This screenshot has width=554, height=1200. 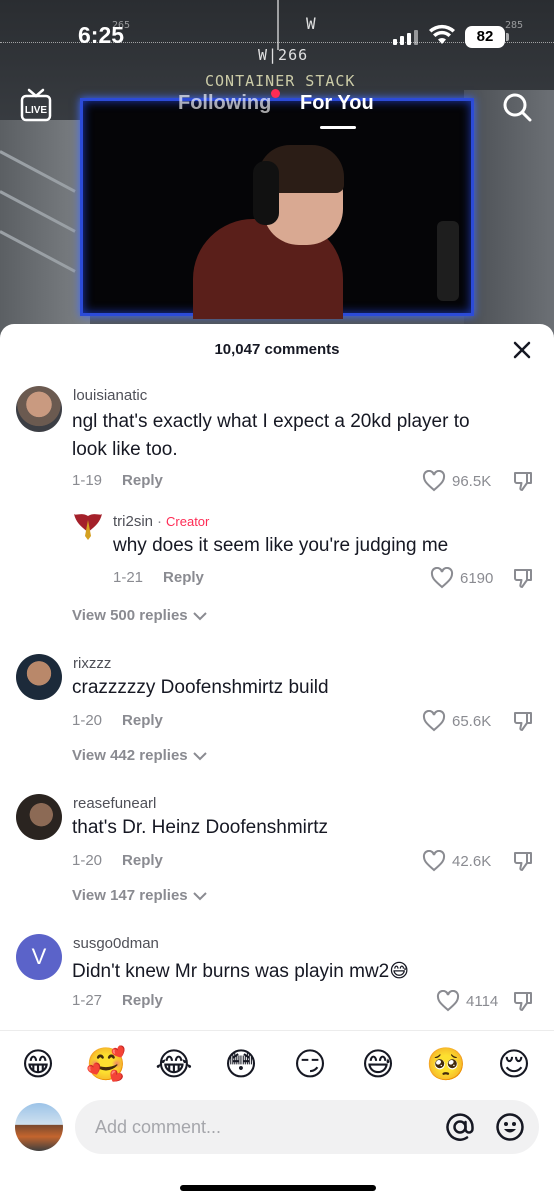 I want to click on facecam-overlay, so click(x=277, y=208).